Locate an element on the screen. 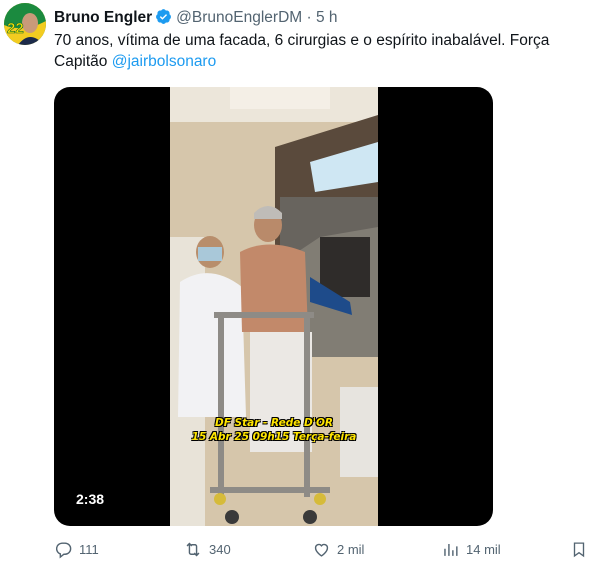  views-button: 14 mil is located at coordinates (471, 549).